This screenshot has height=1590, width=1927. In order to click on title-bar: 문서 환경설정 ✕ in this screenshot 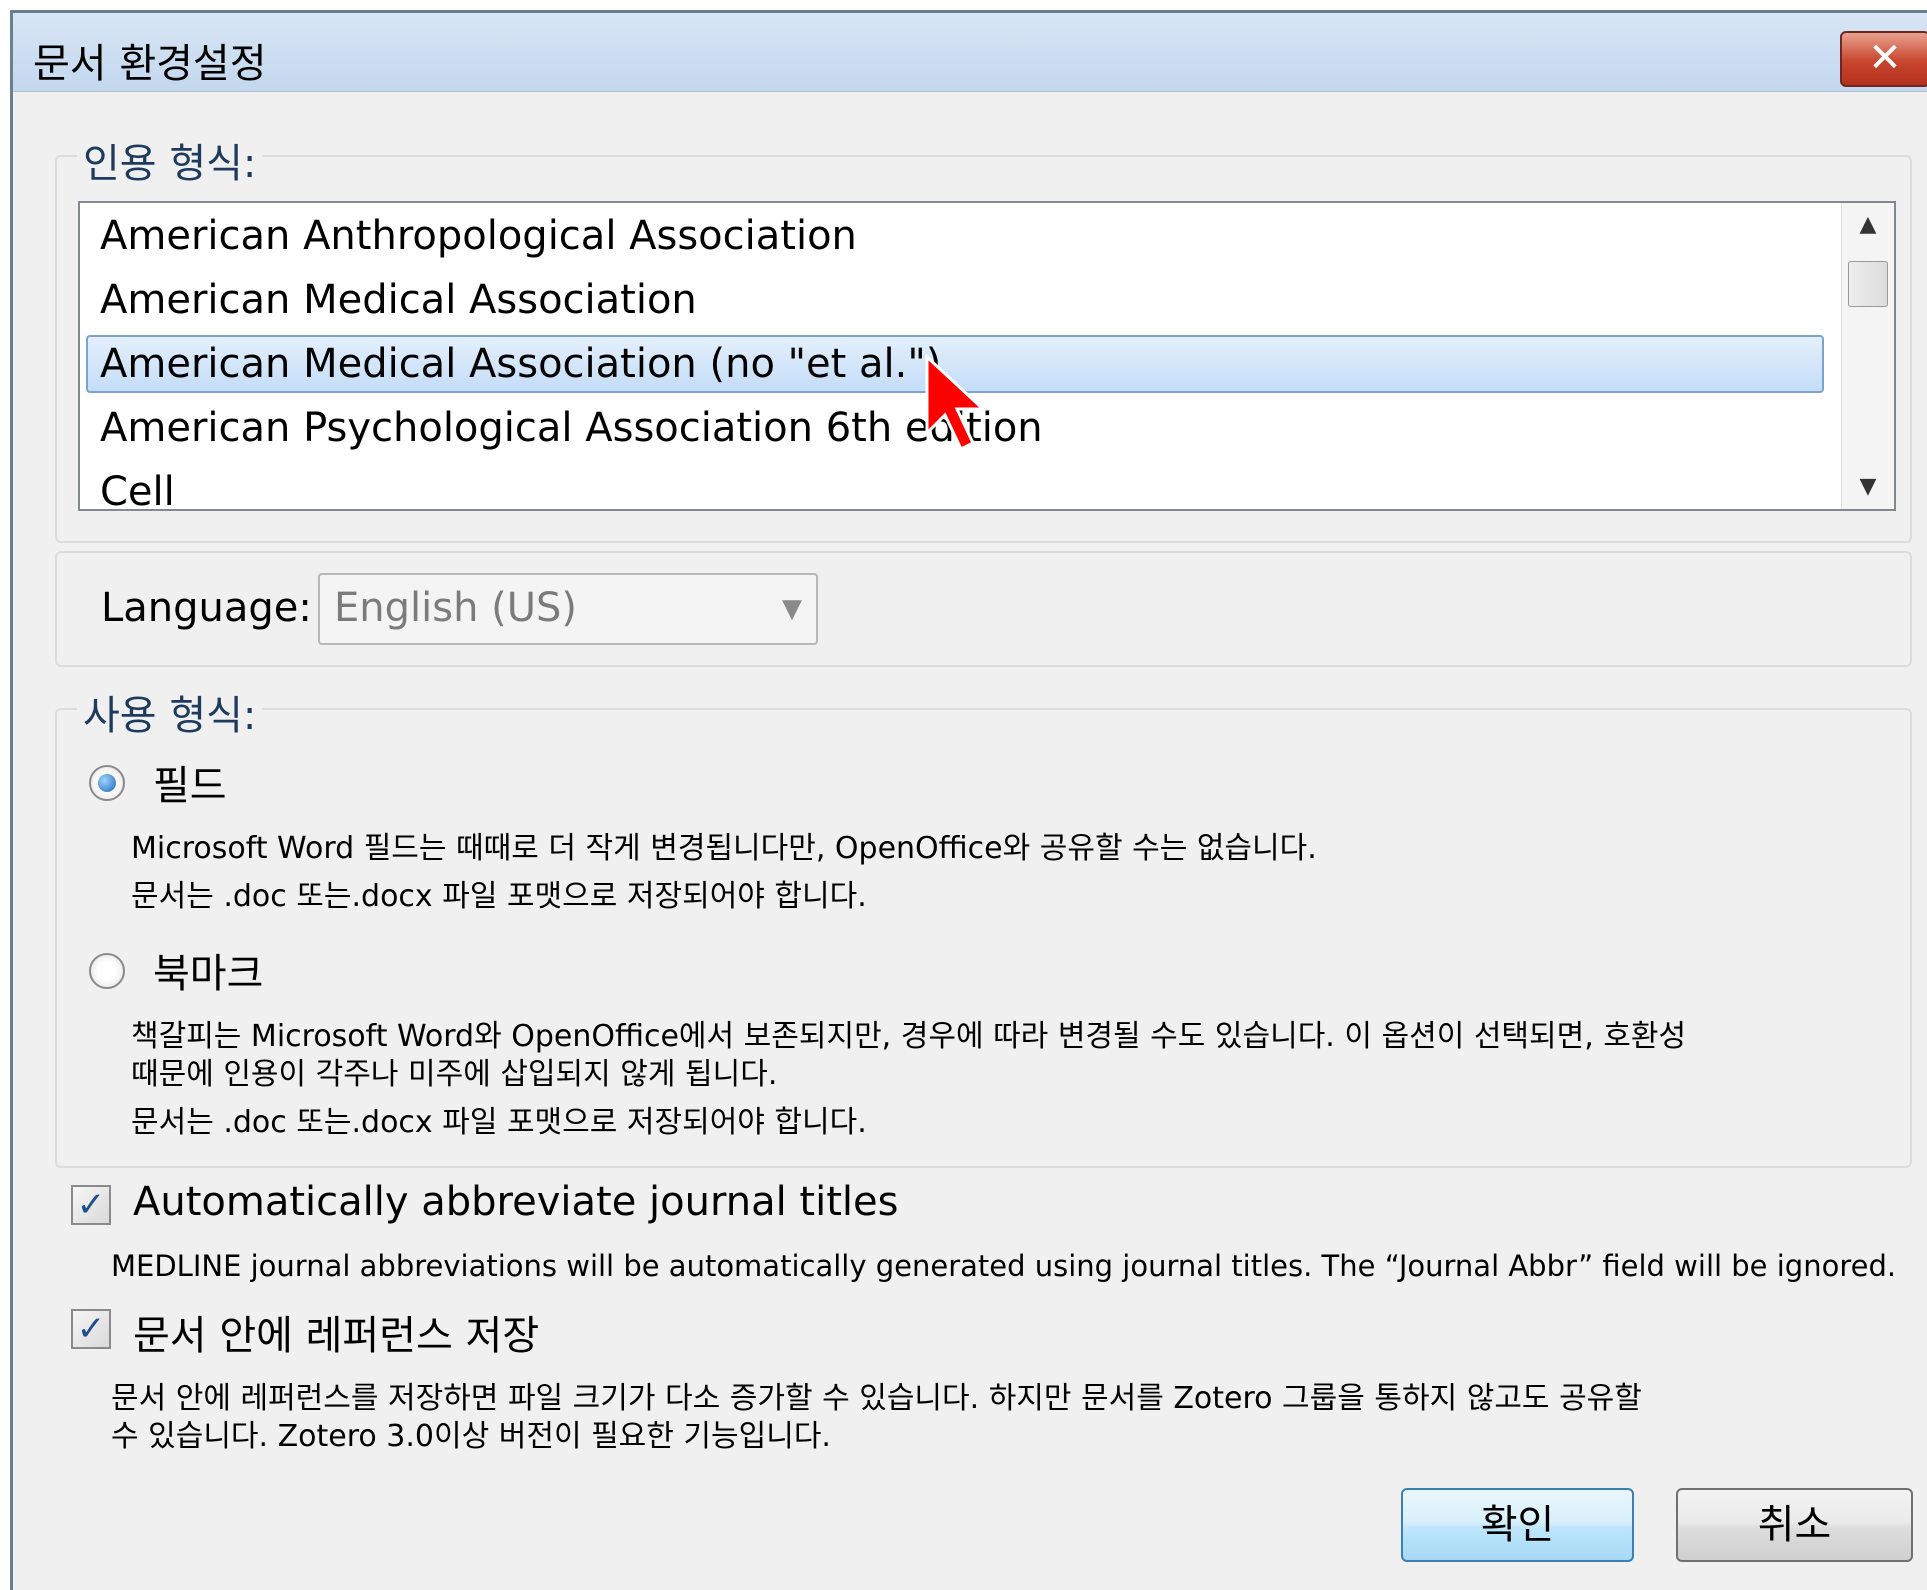, I will do `click(970, 52)`.